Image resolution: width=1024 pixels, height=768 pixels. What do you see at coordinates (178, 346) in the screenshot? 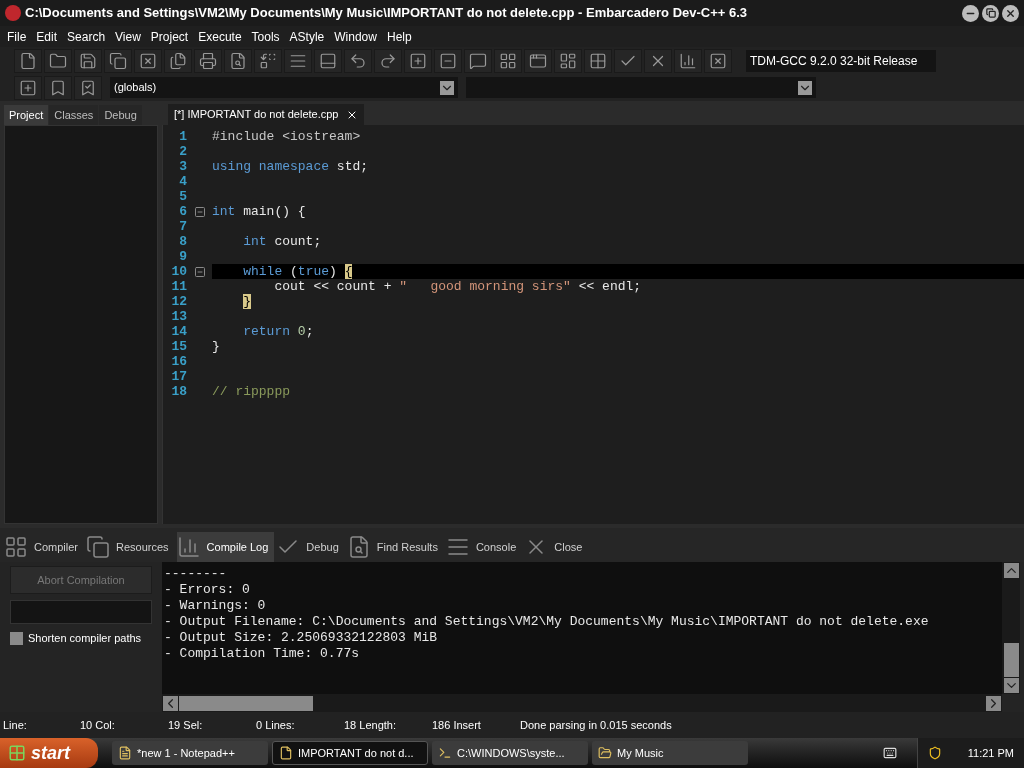
I see `line-number: 15` at bounding box center [178, 346].